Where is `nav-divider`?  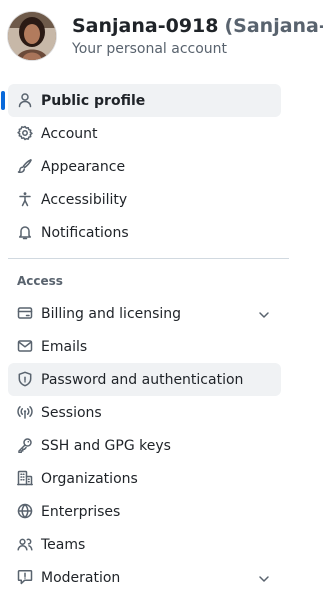 nav-divider is located at coordinates (148, 258).